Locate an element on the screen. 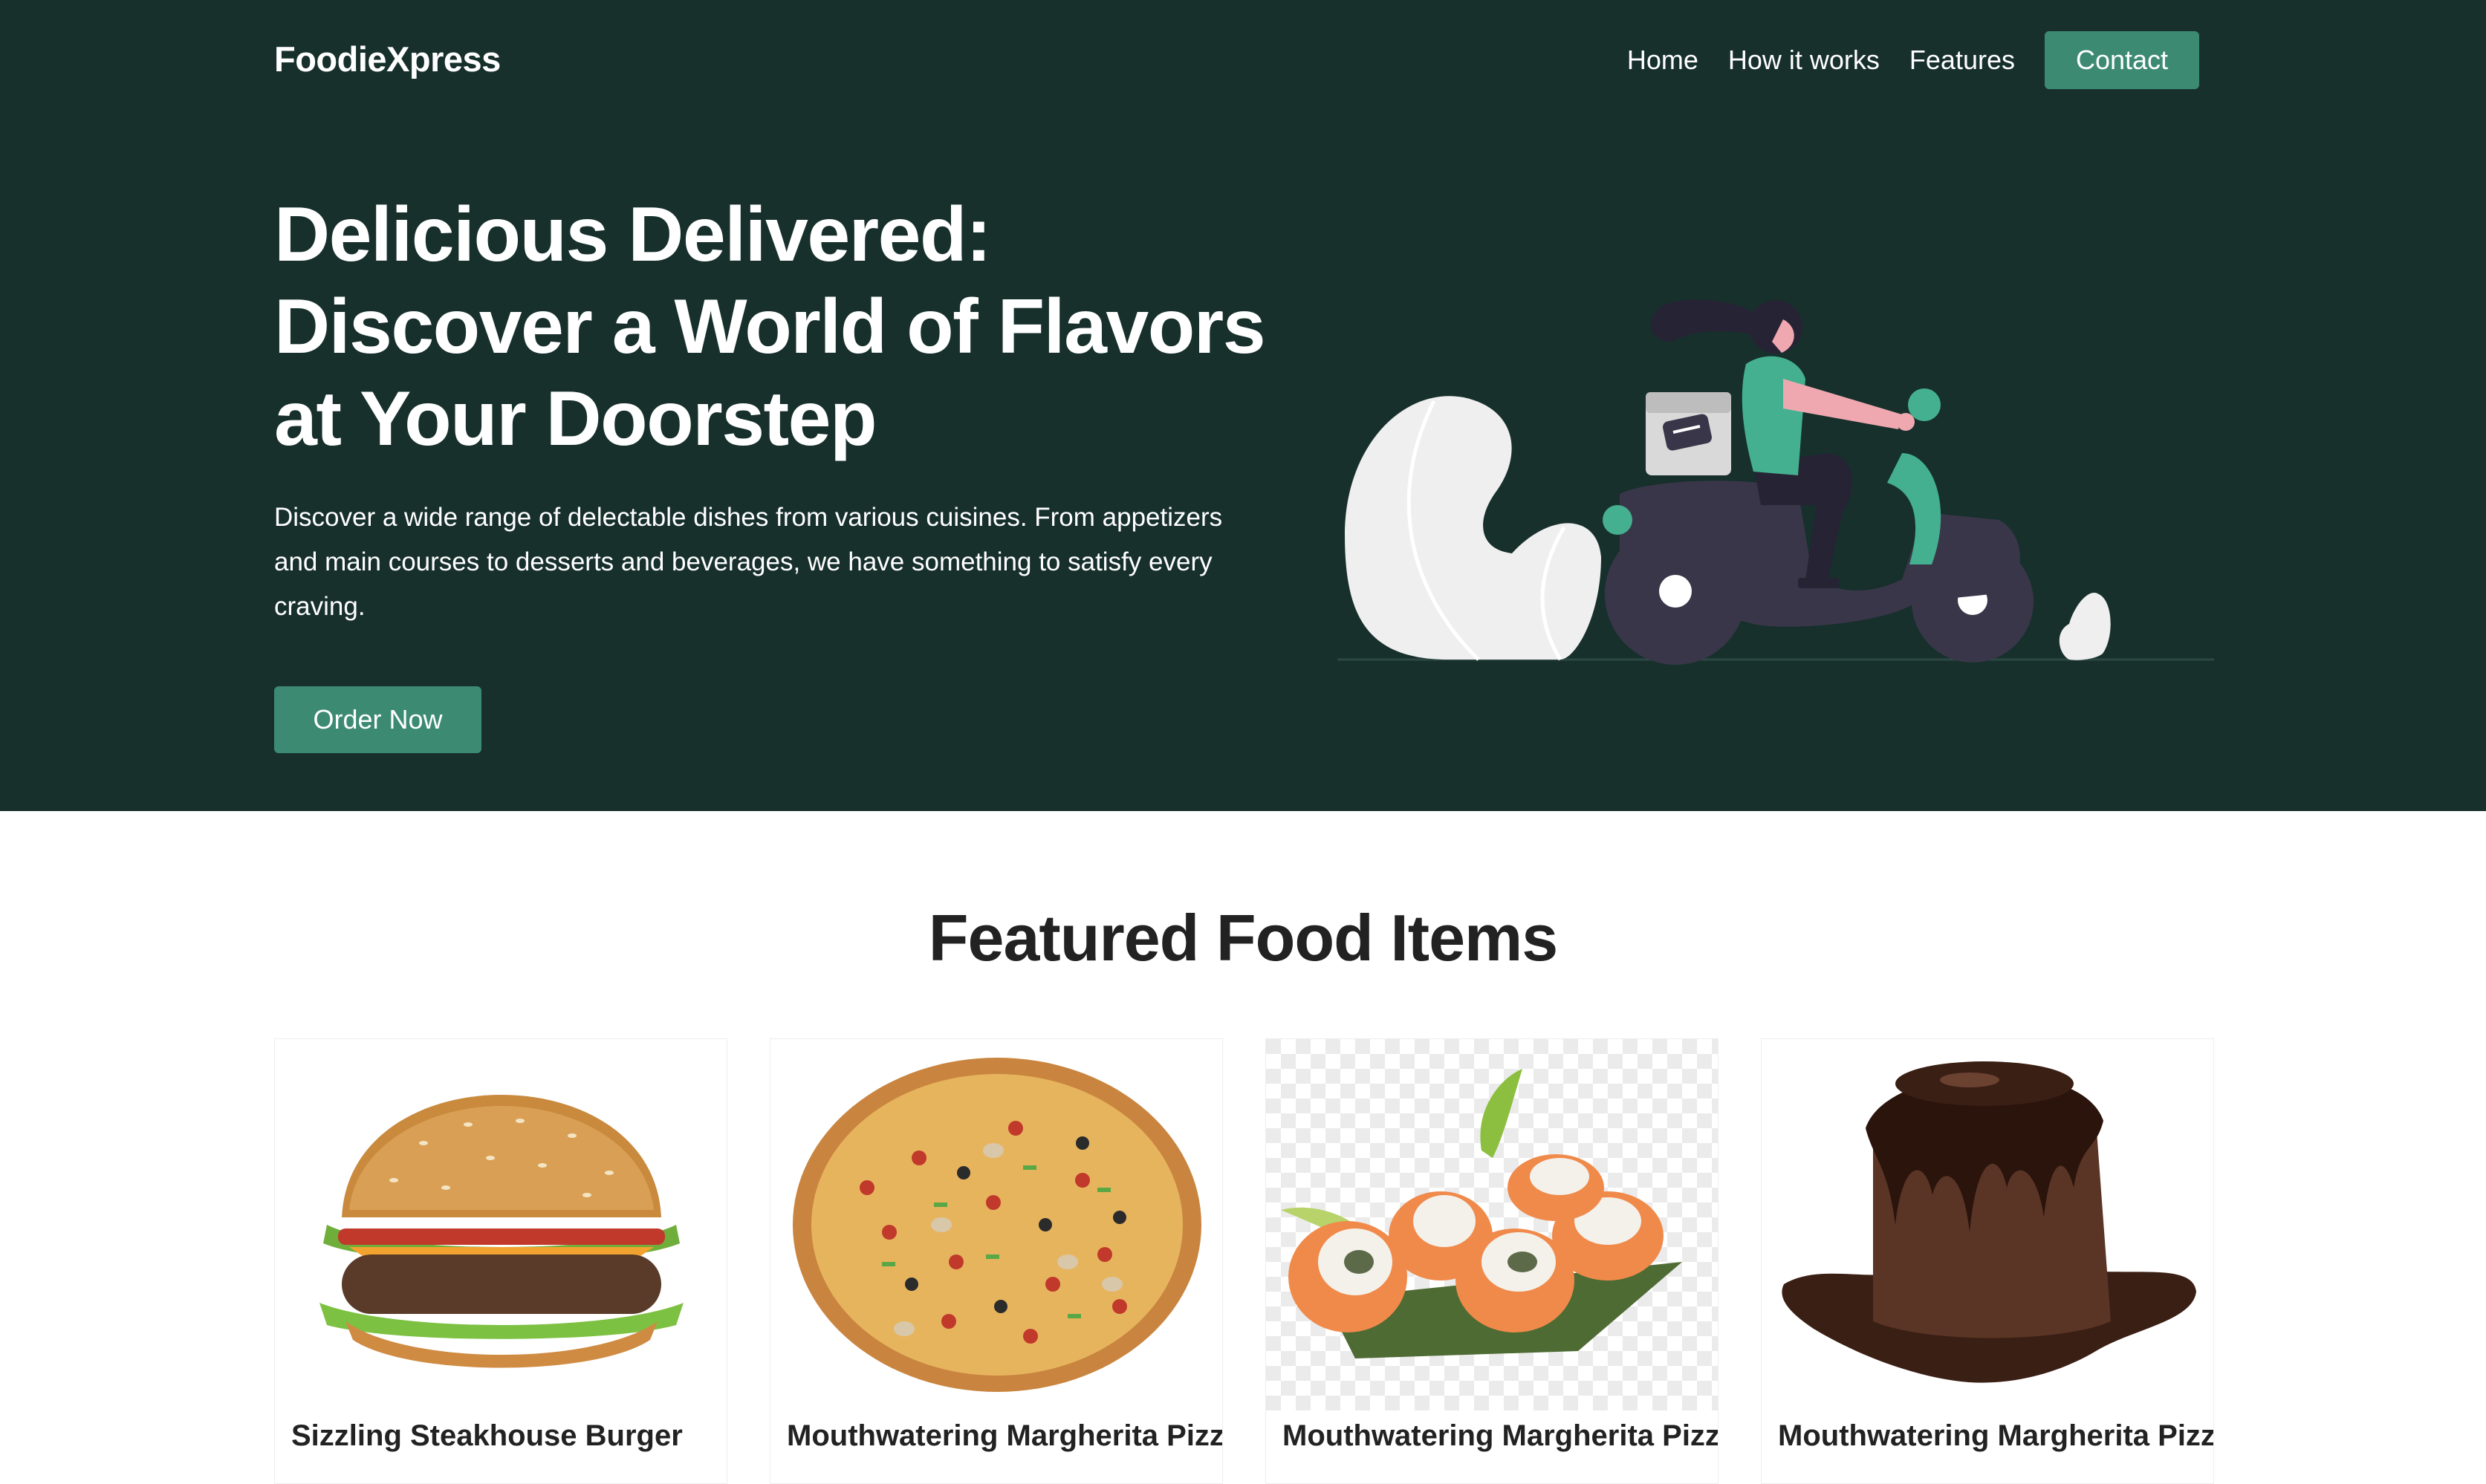 The width and height of the screenshot is (2486, 1484). brand-logo: FoodieXpress is located at coordinates (387, 59).